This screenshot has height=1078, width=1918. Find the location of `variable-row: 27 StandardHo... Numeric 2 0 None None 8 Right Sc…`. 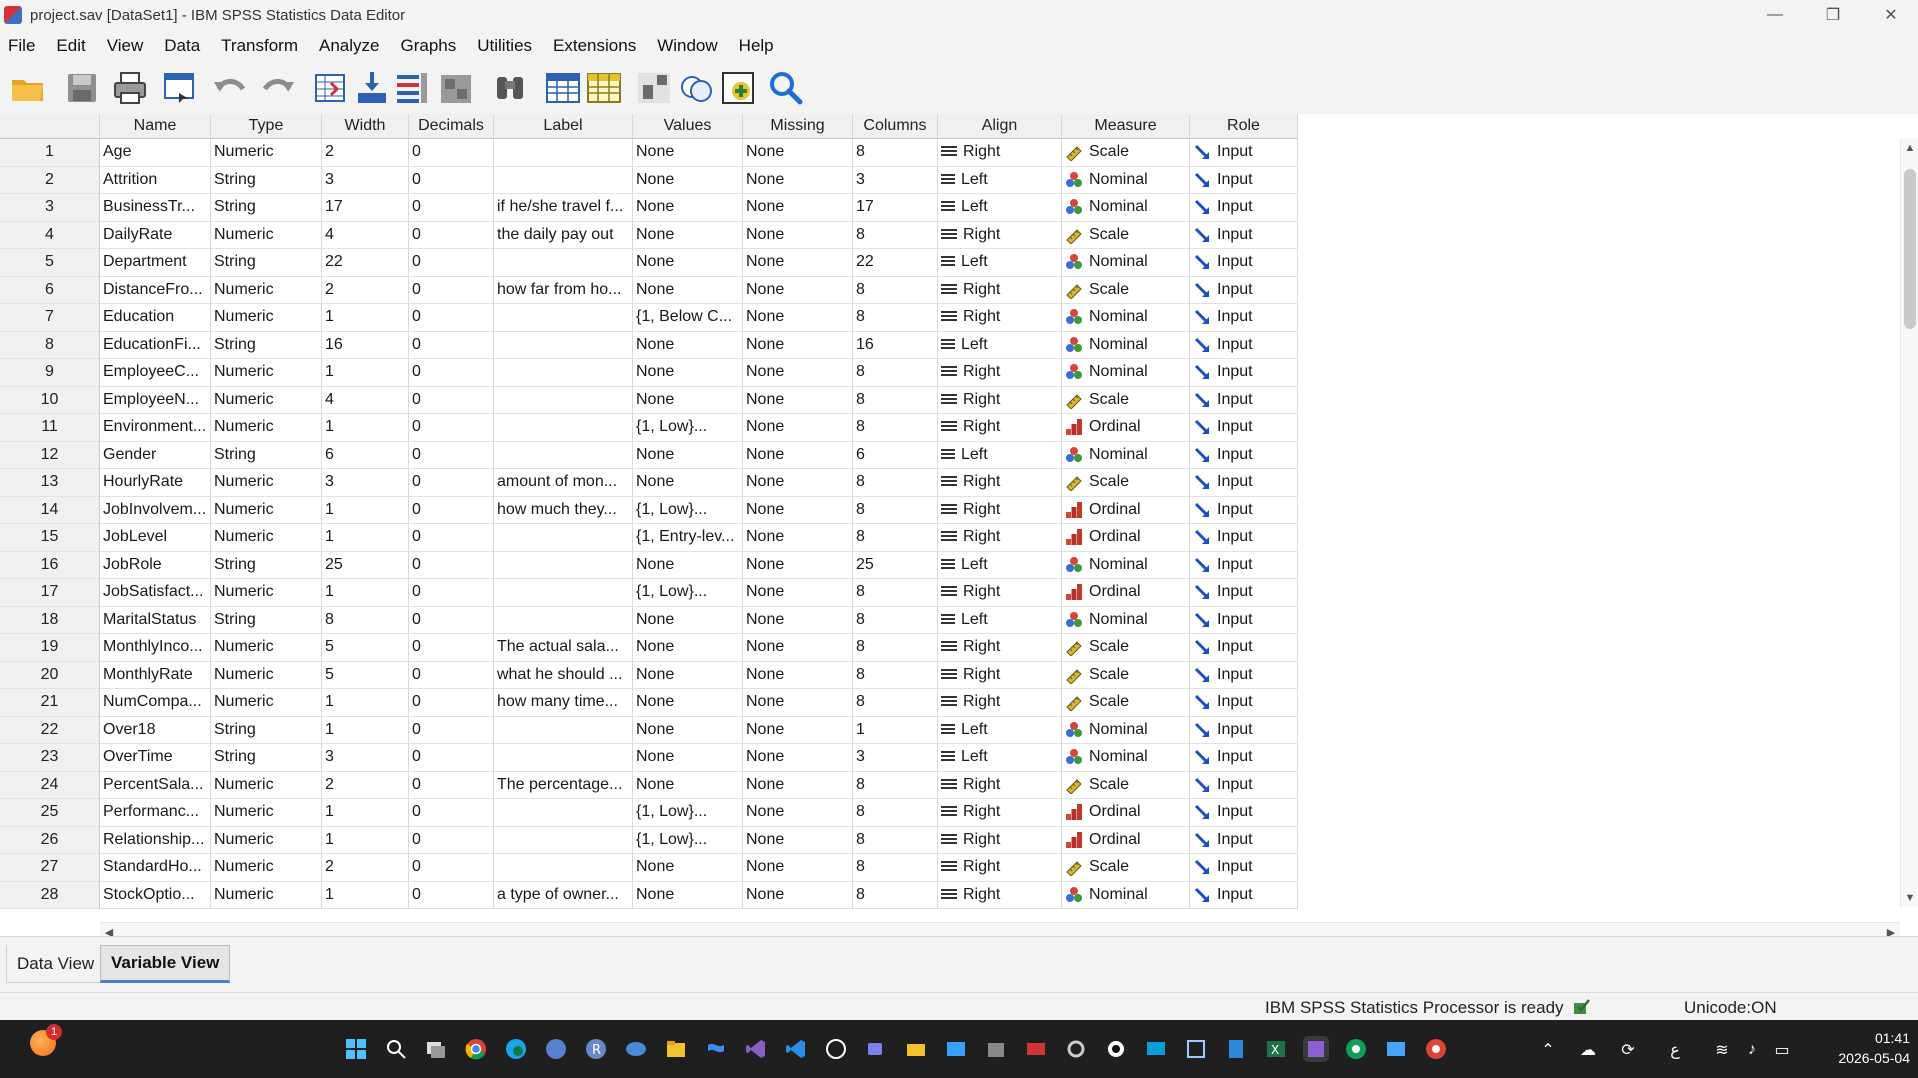

variable-row: 27 StandardHo... Numeric 2 0 None None 8 Right Sc… is located at coordinates (649, 868).